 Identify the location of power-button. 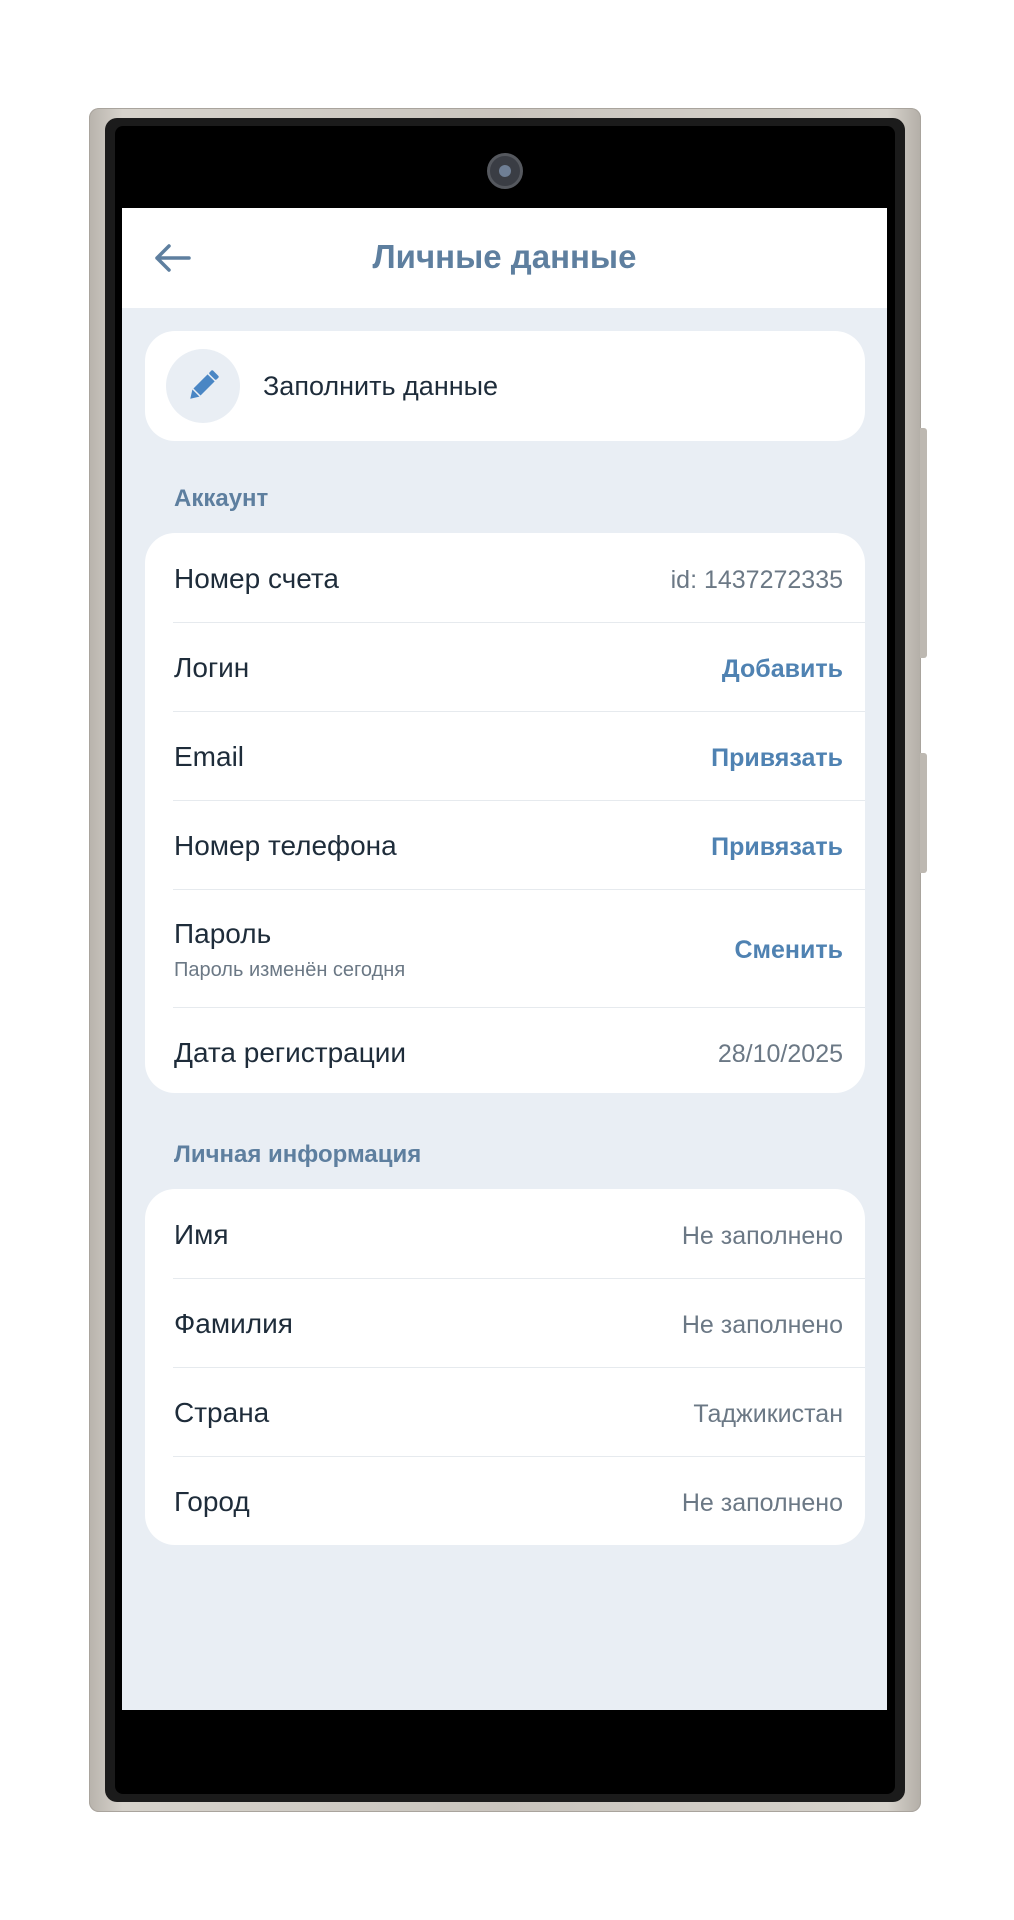
(923, 813).